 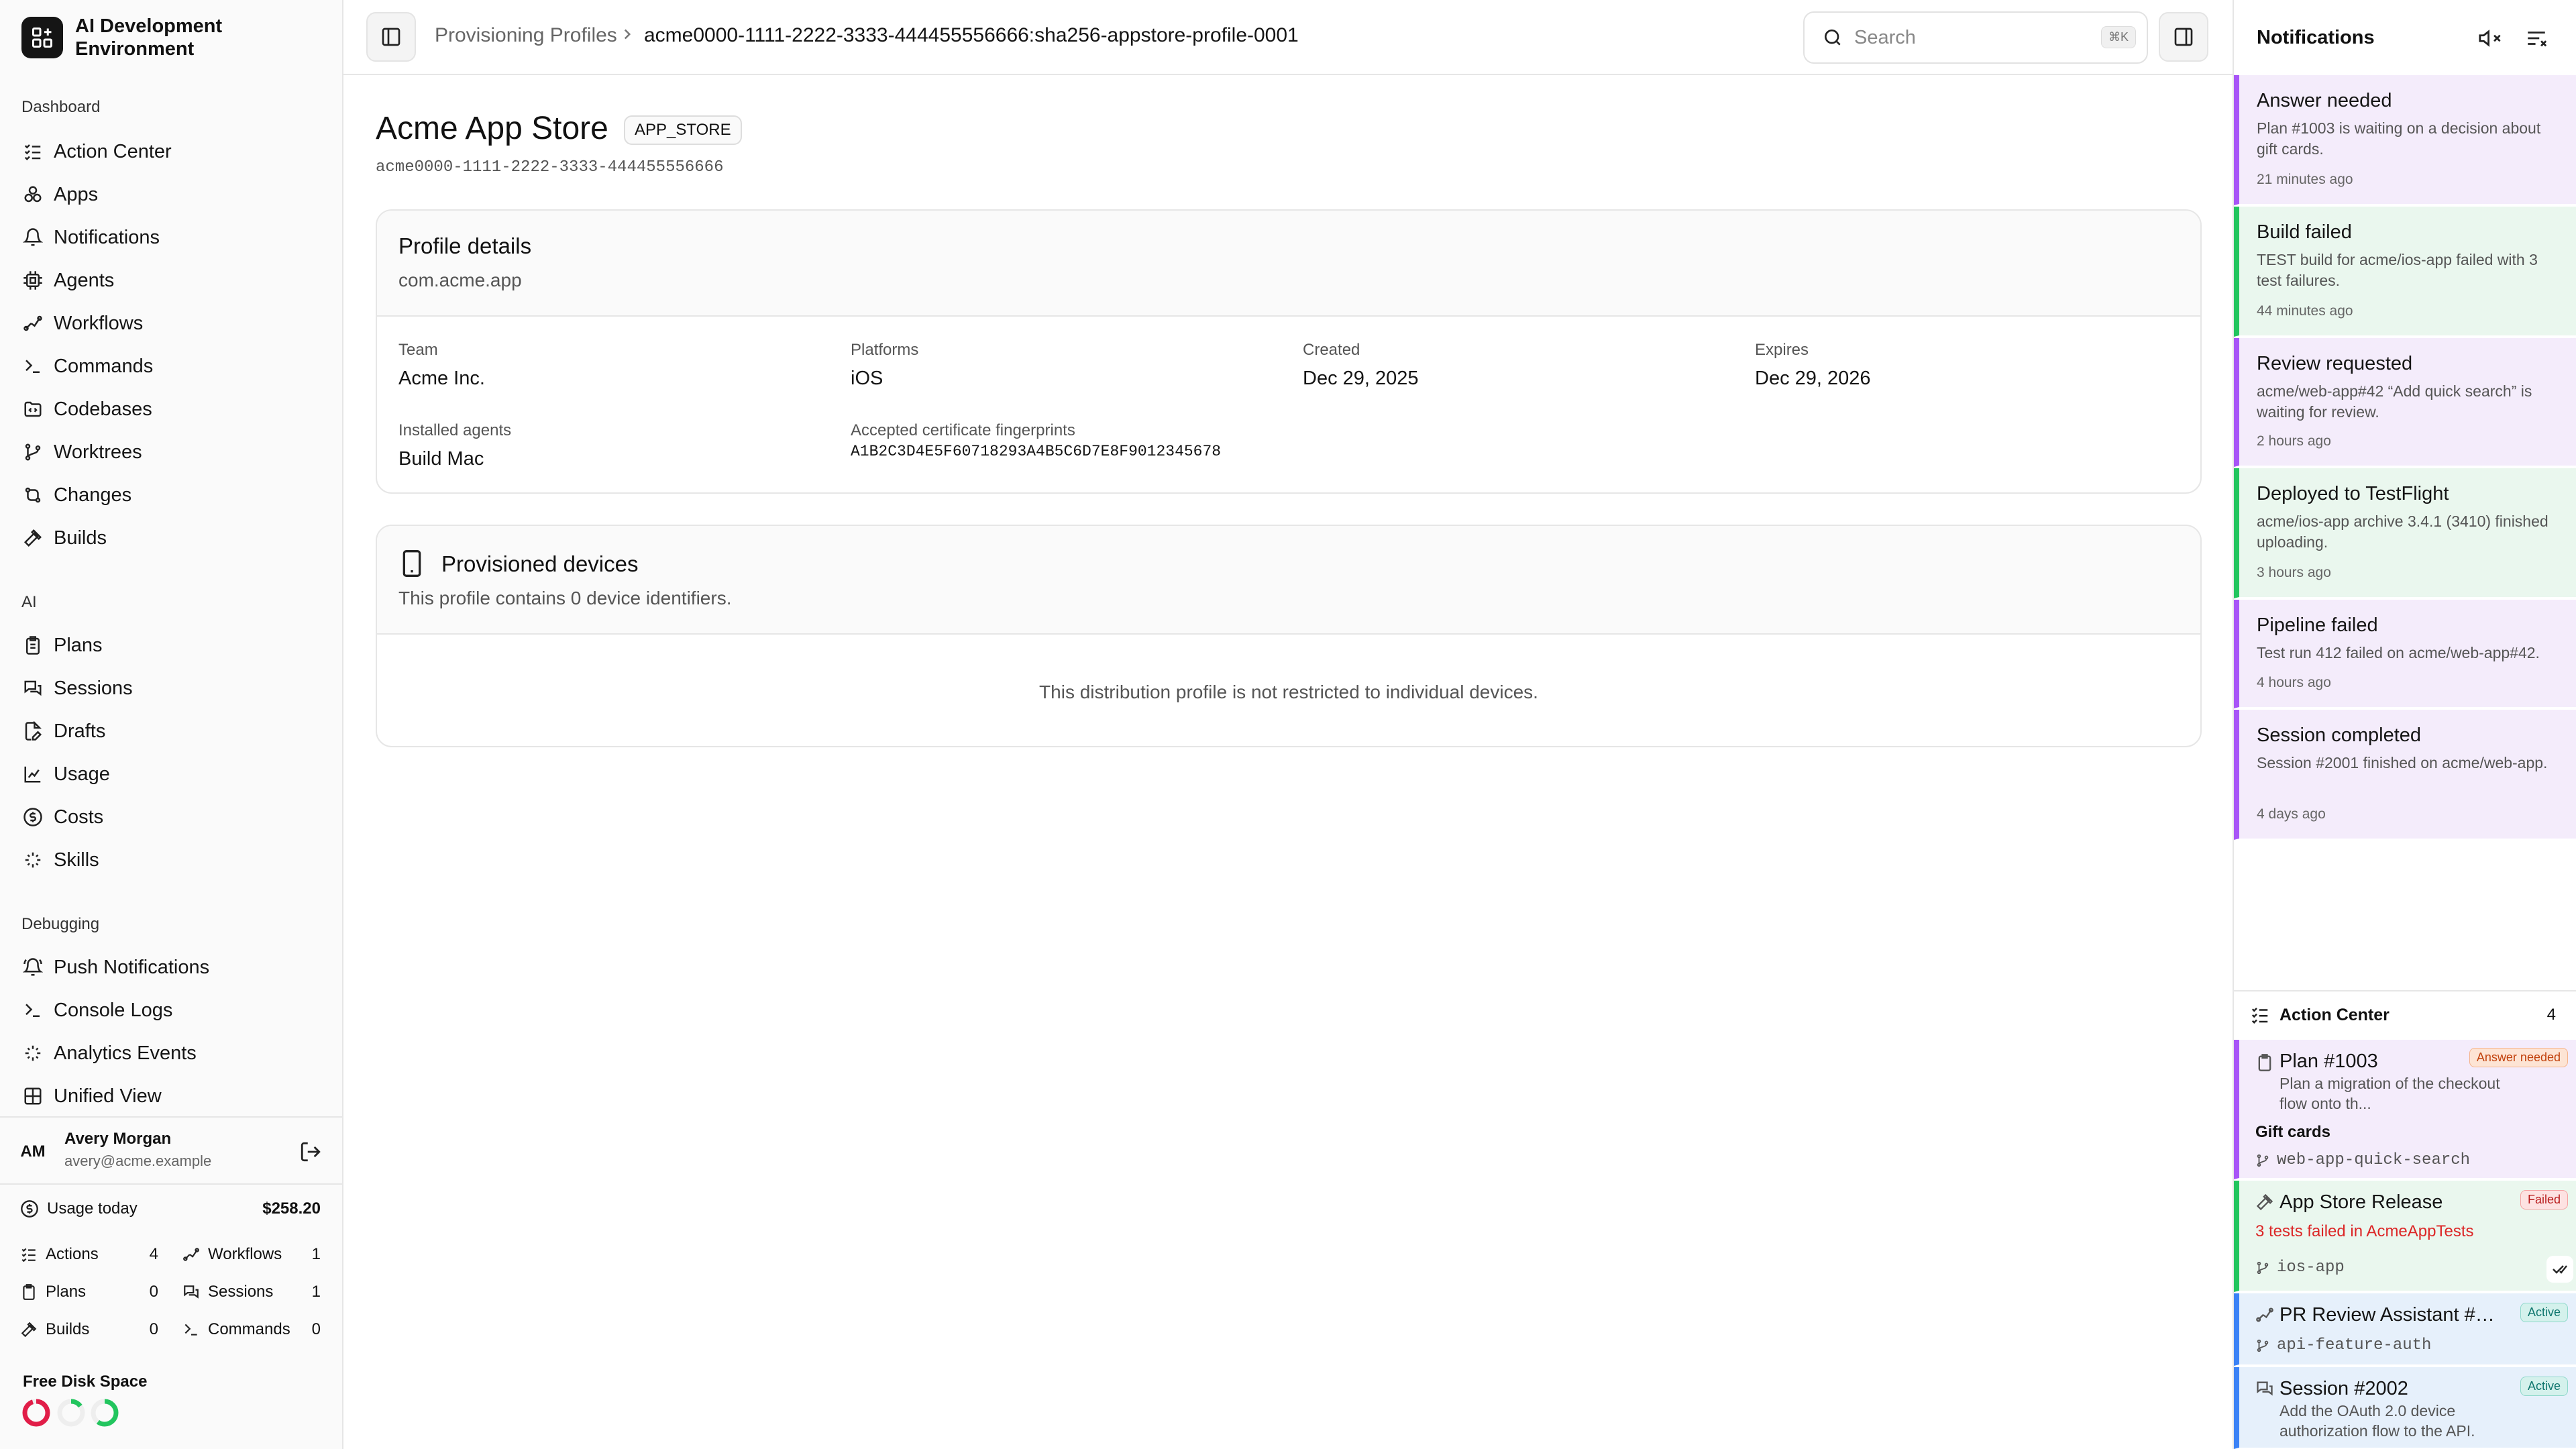 What do you see at coordinates (172, 194) in the screenshot?
I see `sidebar-item-apps: Apps` at bounding box center [172, 194].